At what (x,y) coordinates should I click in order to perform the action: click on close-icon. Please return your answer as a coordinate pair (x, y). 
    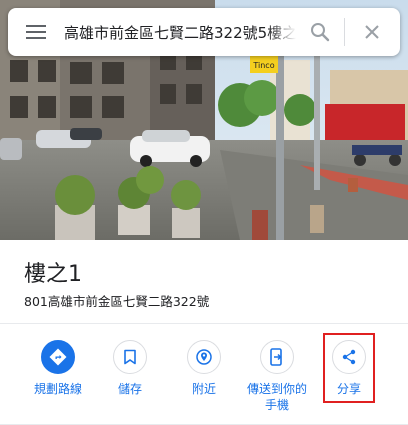
    Looking at the image, I should click on (372, 32).